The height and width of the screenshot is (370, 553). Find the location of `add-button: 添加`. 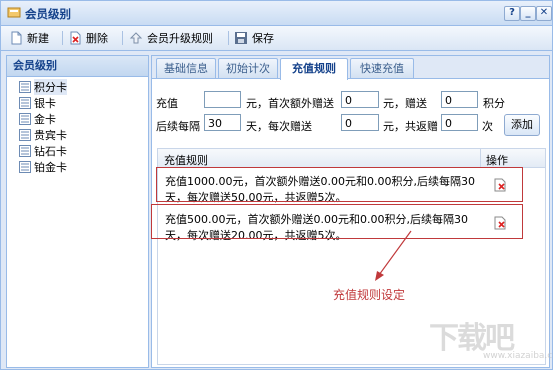

add-button: 添加 is located at coordinates (522, 125).